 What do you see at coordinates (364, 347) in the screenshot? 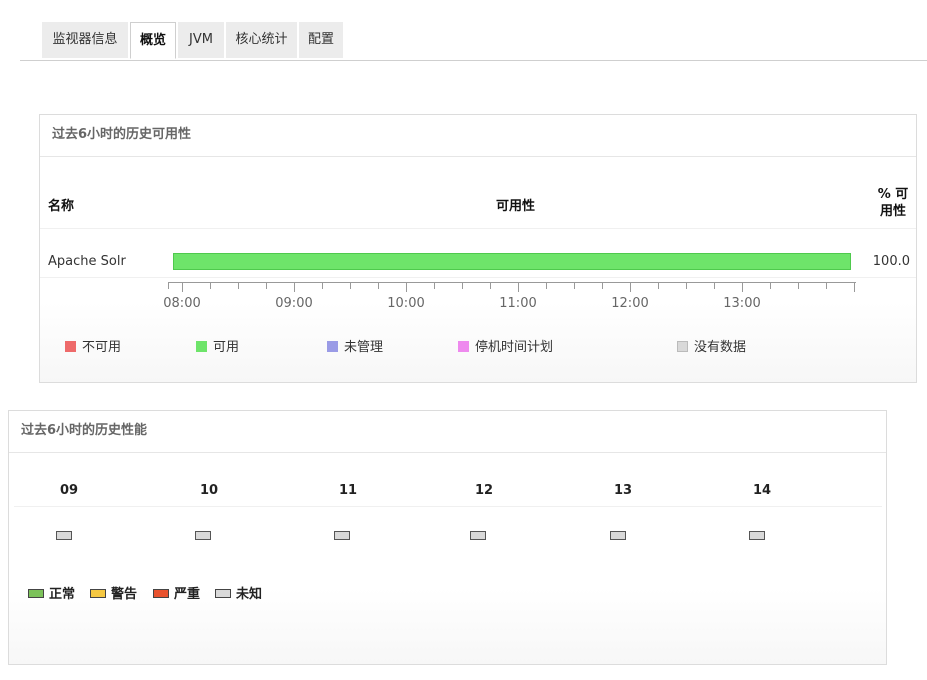
I see `legend-label-unmanaged: 未管理` at bounding box center [364, 347].